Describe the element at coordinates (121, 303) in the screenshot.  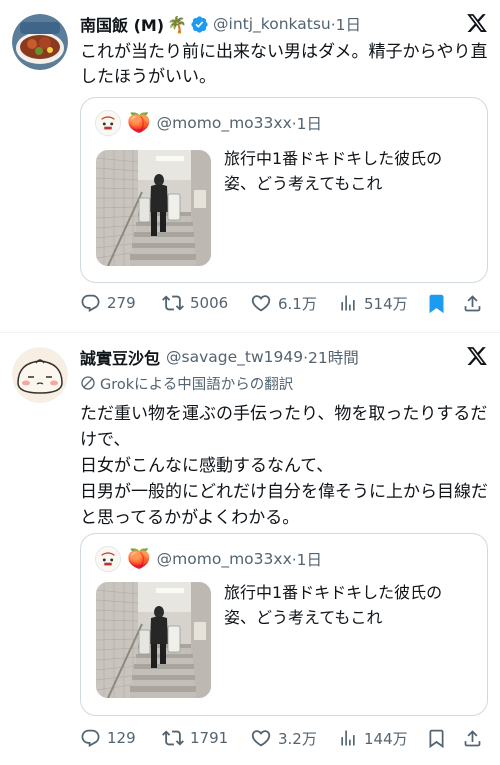
I see `reply-count: 279` at that location.